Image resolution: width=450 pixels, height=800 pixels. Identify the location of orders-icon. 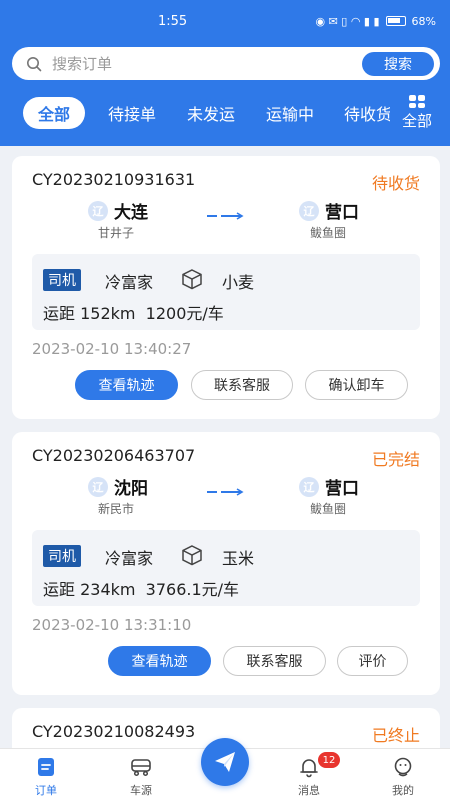
(46, 767).